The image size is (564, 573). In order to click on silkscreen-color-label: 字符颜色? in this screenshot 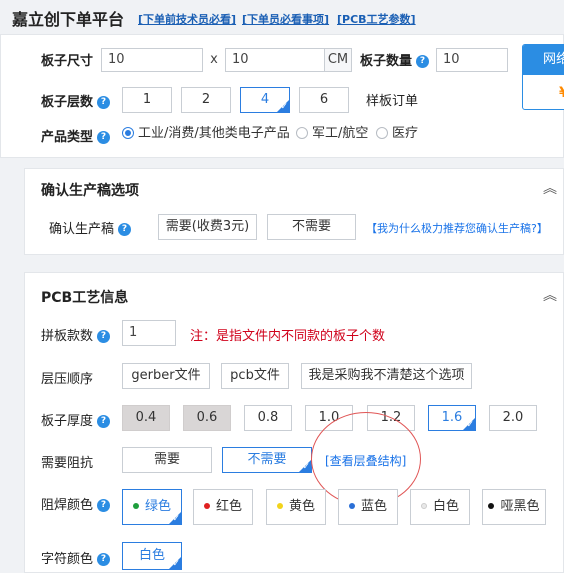, I will do `click(76, 557)`.